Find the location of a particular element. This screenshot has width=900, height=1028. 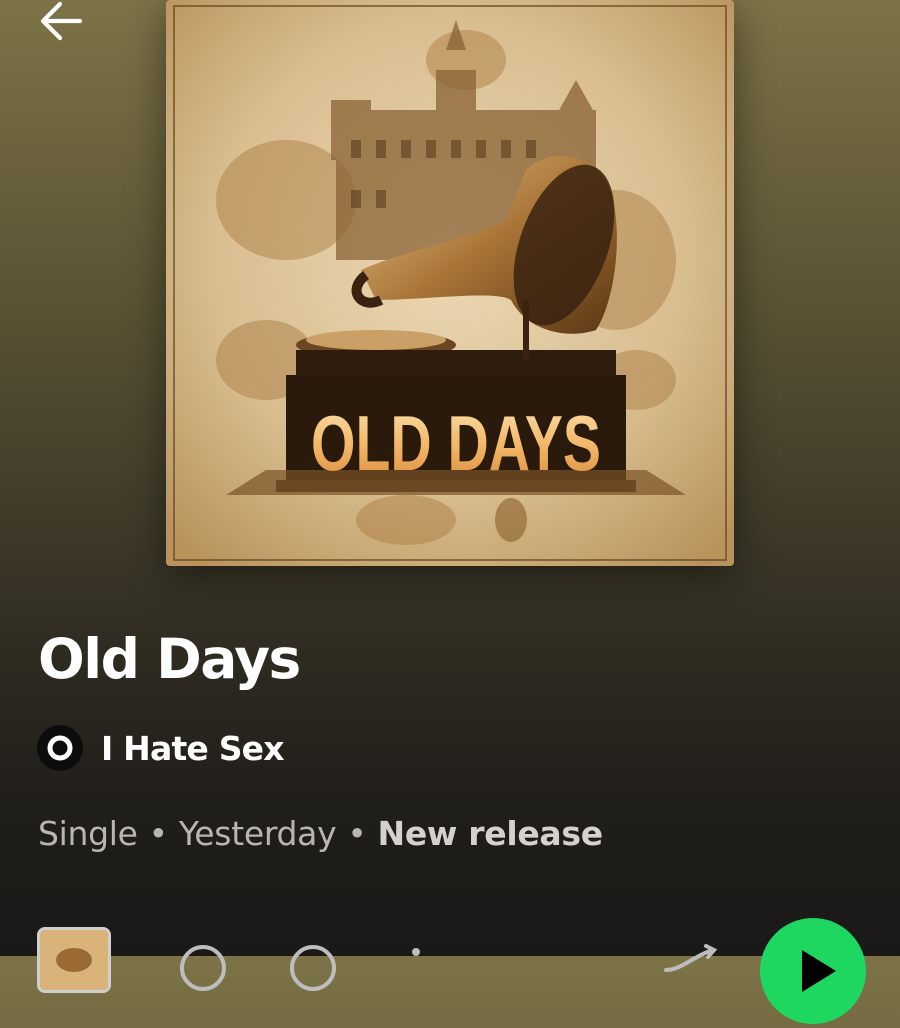

album-title: Old Days is located at coordinates (169, 659).